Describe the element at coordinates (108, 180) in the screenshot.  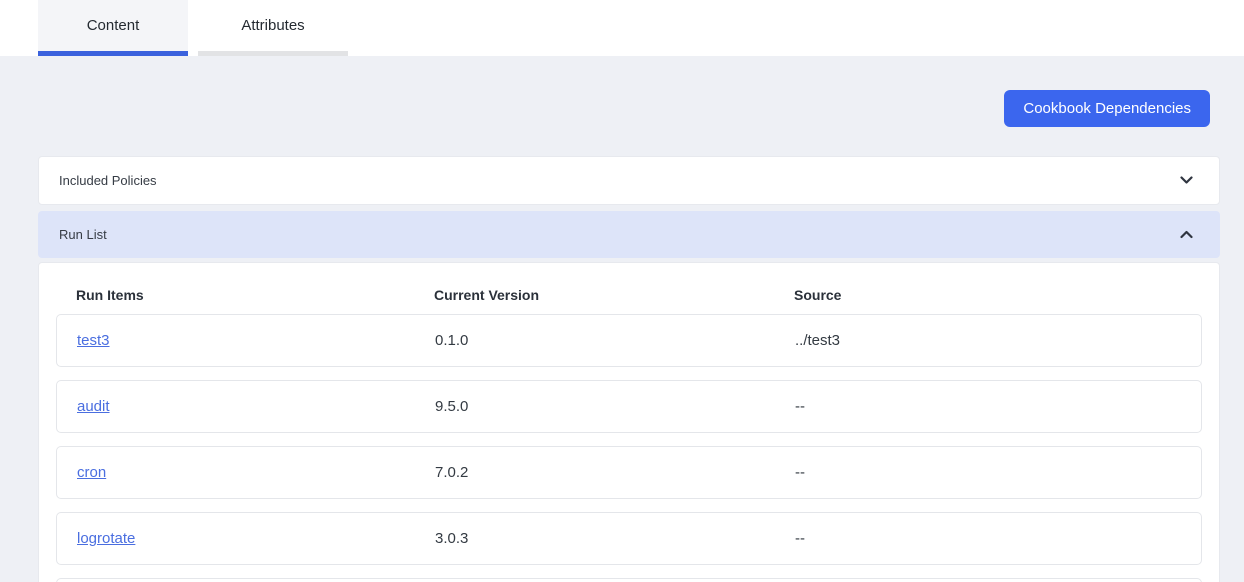
I see `included-policies-label: Included Policies` at that location.